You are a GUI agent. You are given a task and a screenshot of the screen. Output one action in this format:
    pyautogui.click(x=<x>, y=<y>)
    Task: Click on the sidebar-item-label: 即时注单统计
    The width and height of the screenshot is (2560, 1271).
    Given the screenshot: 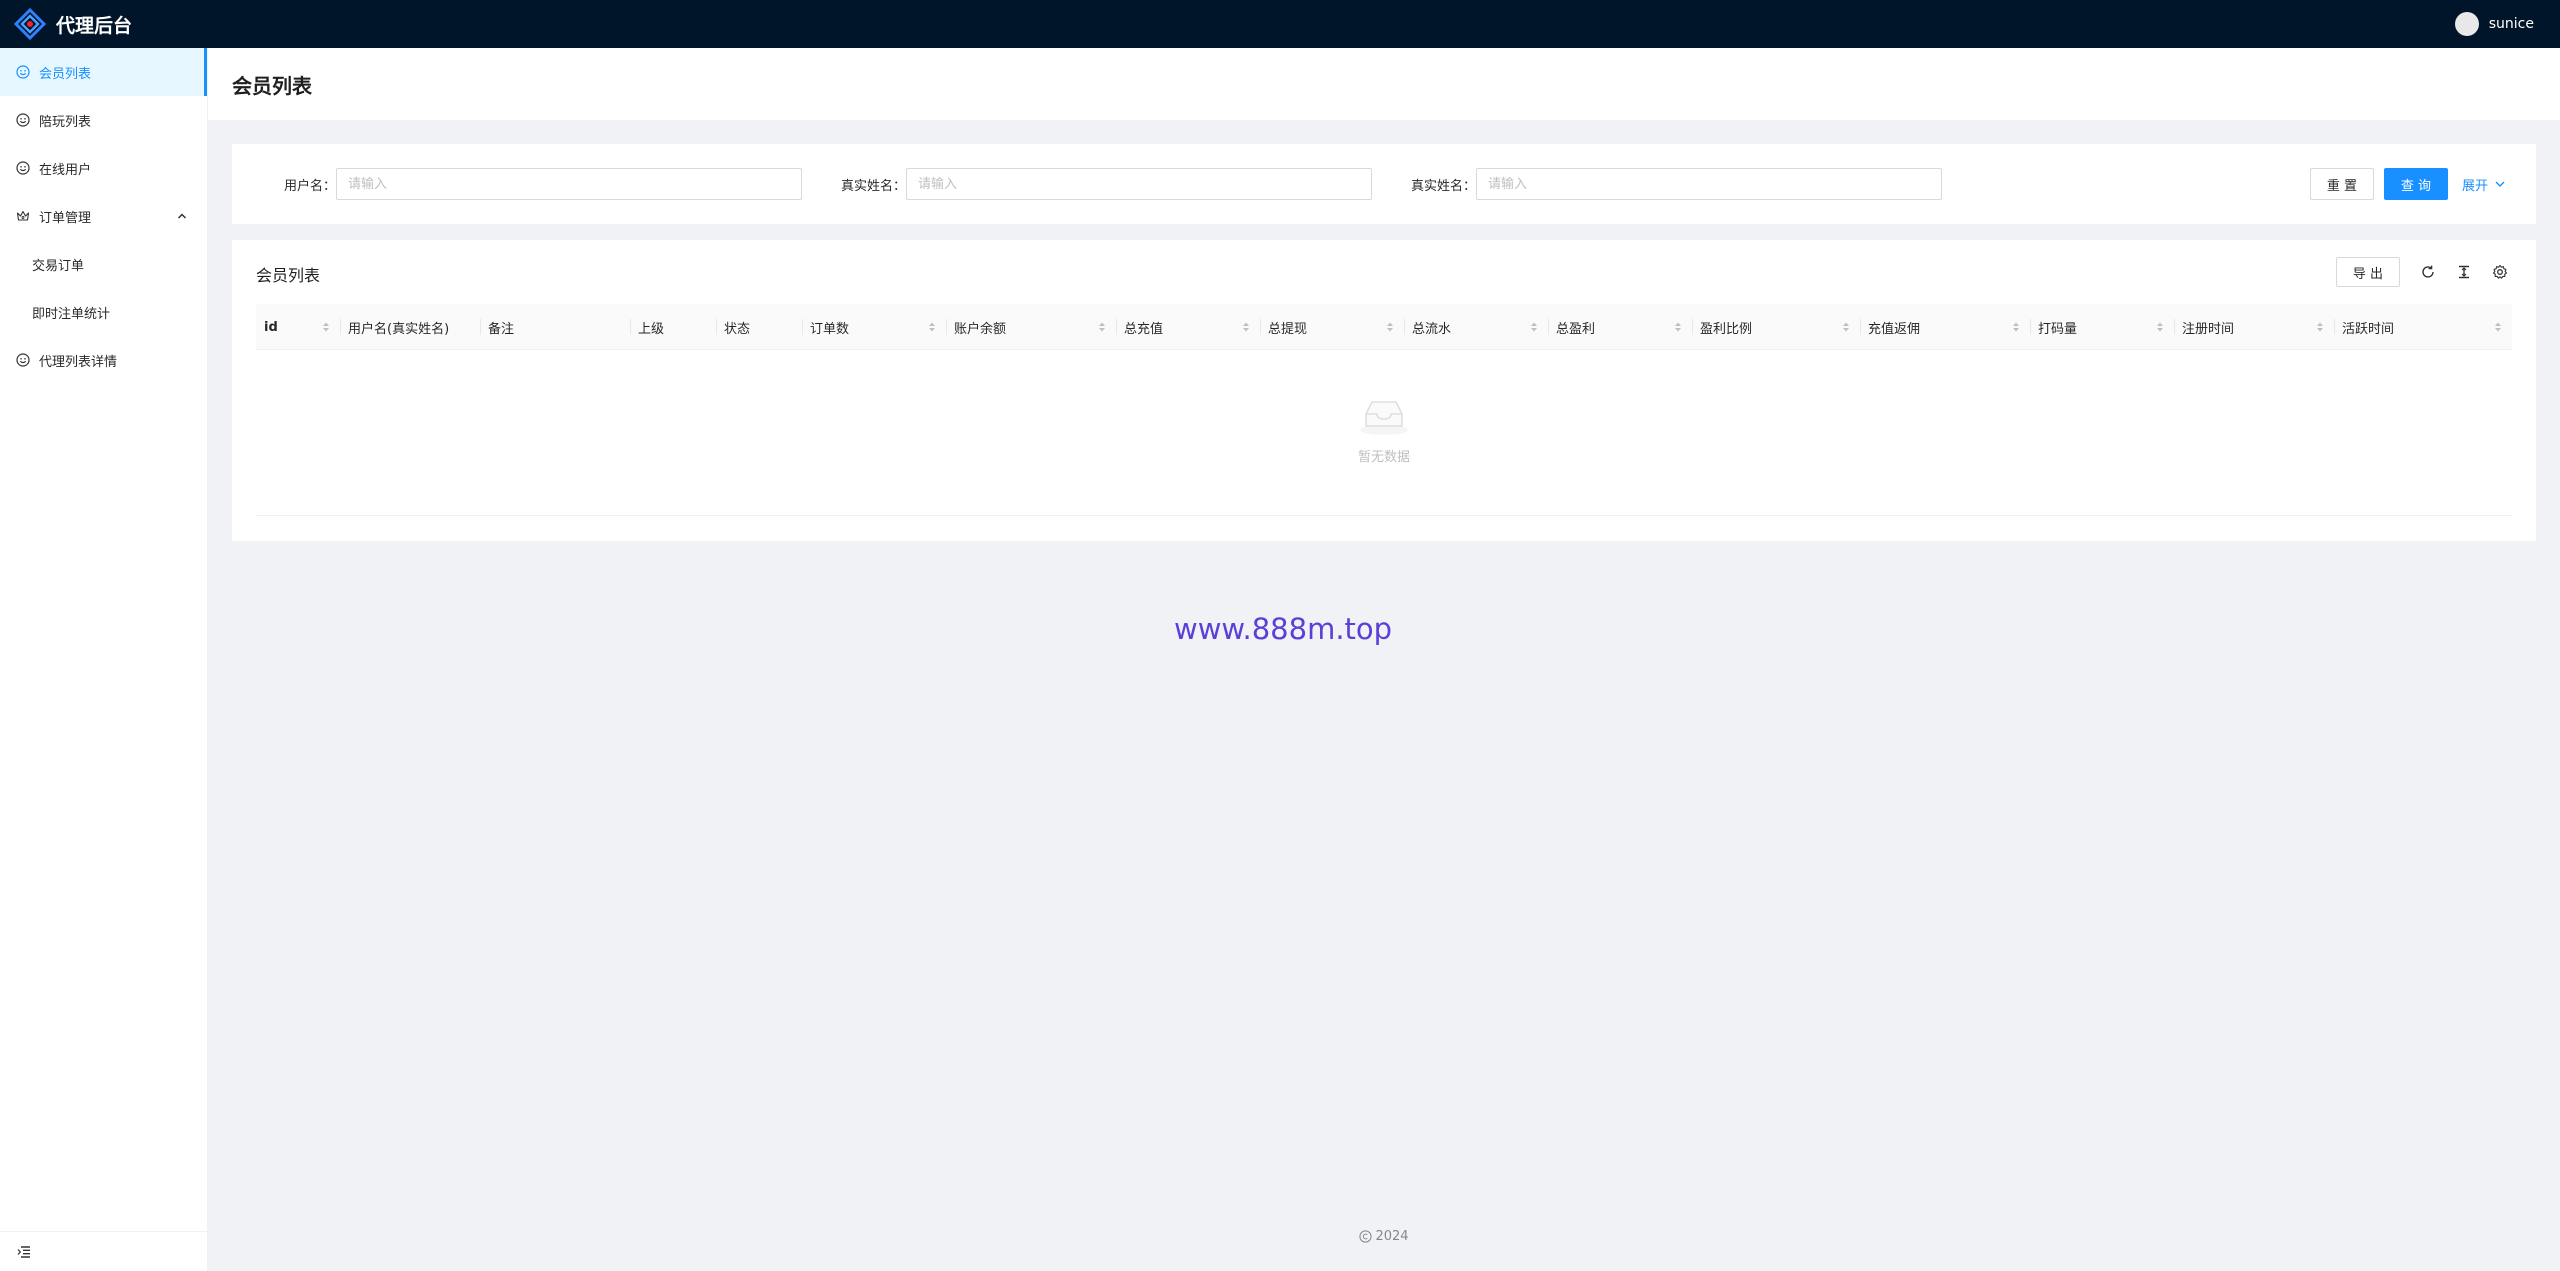 What is the action you would take?
    pyautogui.click(x=71, y=314)
    